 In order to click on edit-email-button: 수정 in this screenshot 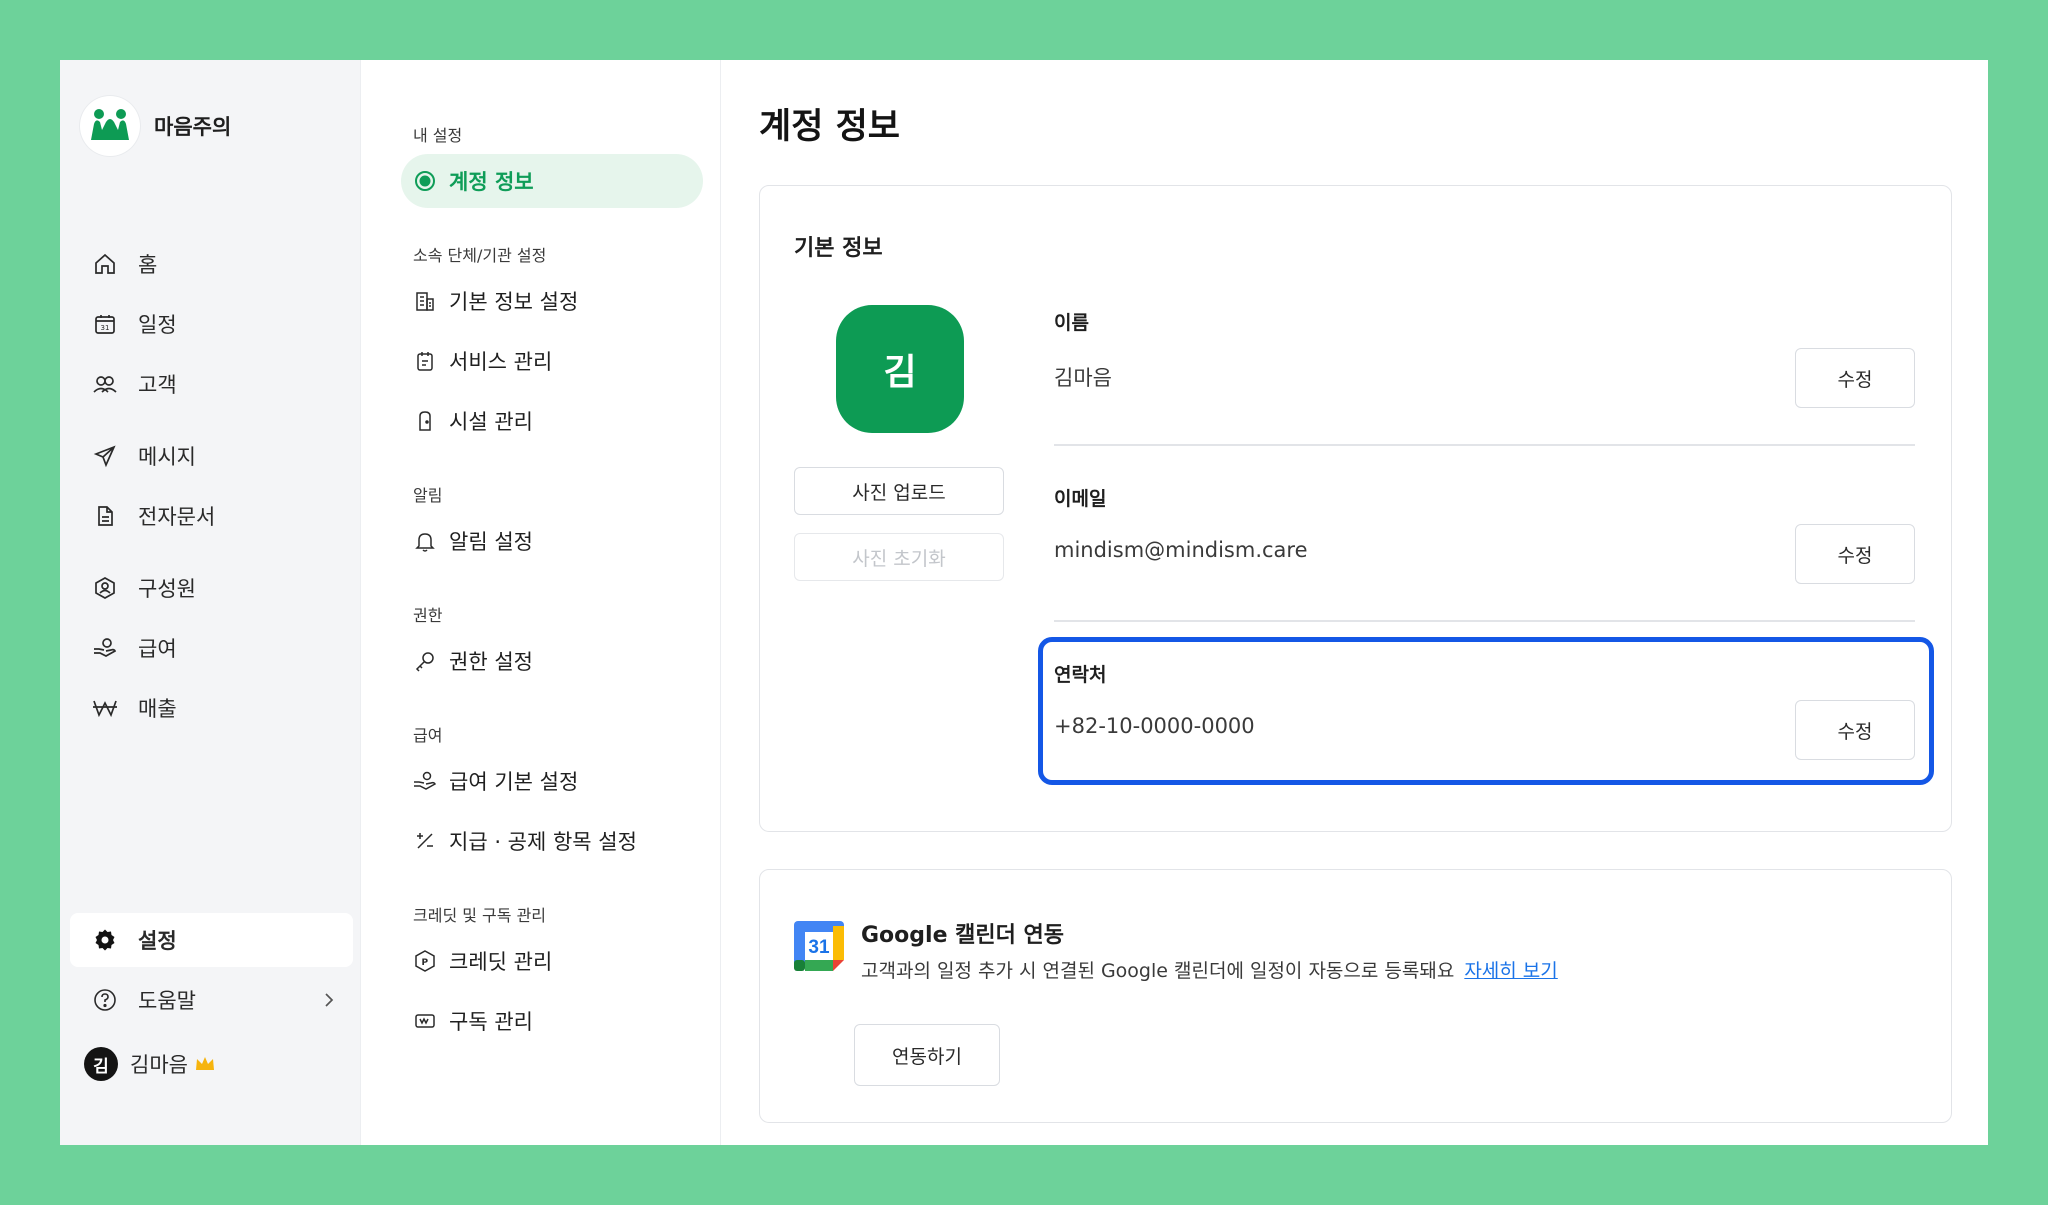, I will do `click(1855, 554)`.